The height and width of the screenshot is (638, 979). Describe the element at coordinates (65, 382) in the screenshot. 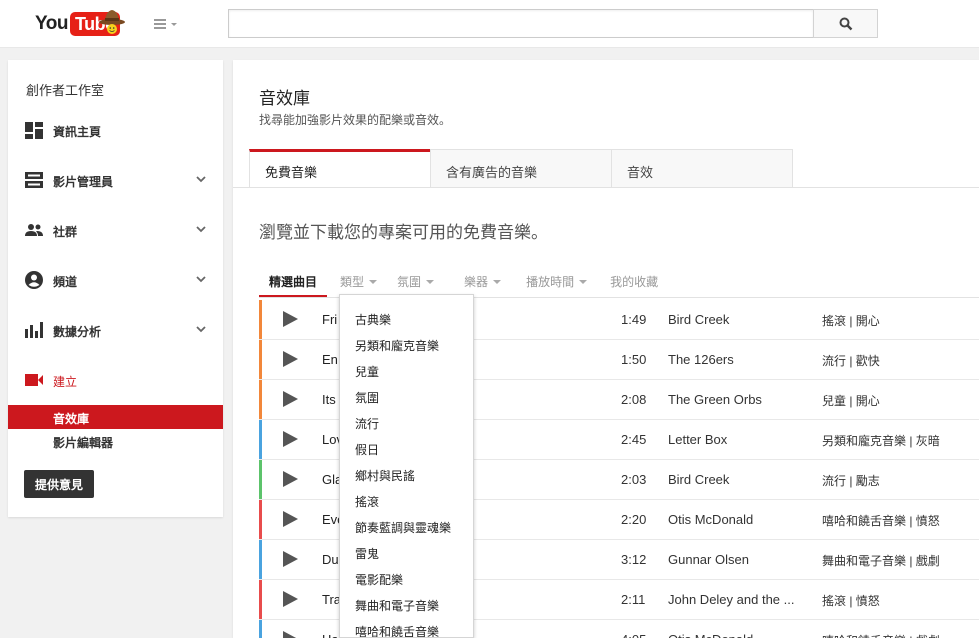

I see `sidebar-item-label: 建立` at that location.